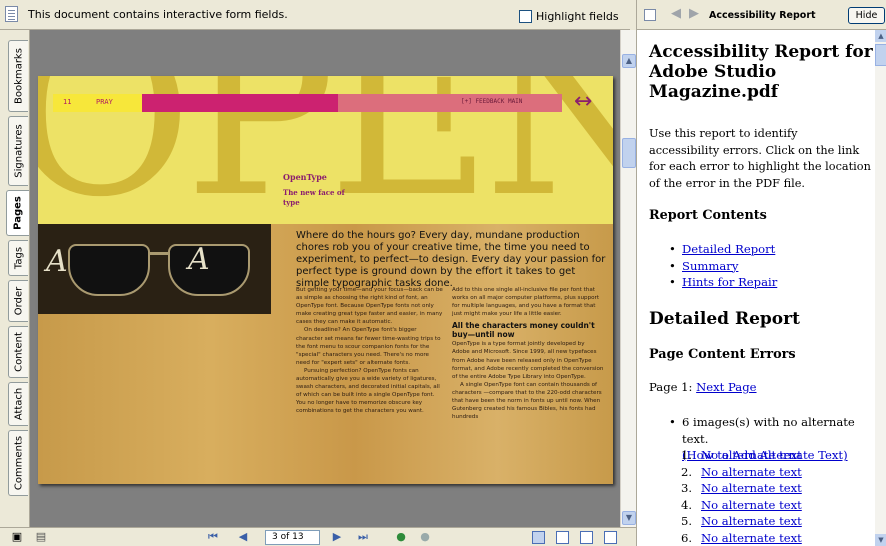 This screenshot has height=546, width=886. I want to click on page-content-errors-heading: Page Content Errors, so click(722, 354).